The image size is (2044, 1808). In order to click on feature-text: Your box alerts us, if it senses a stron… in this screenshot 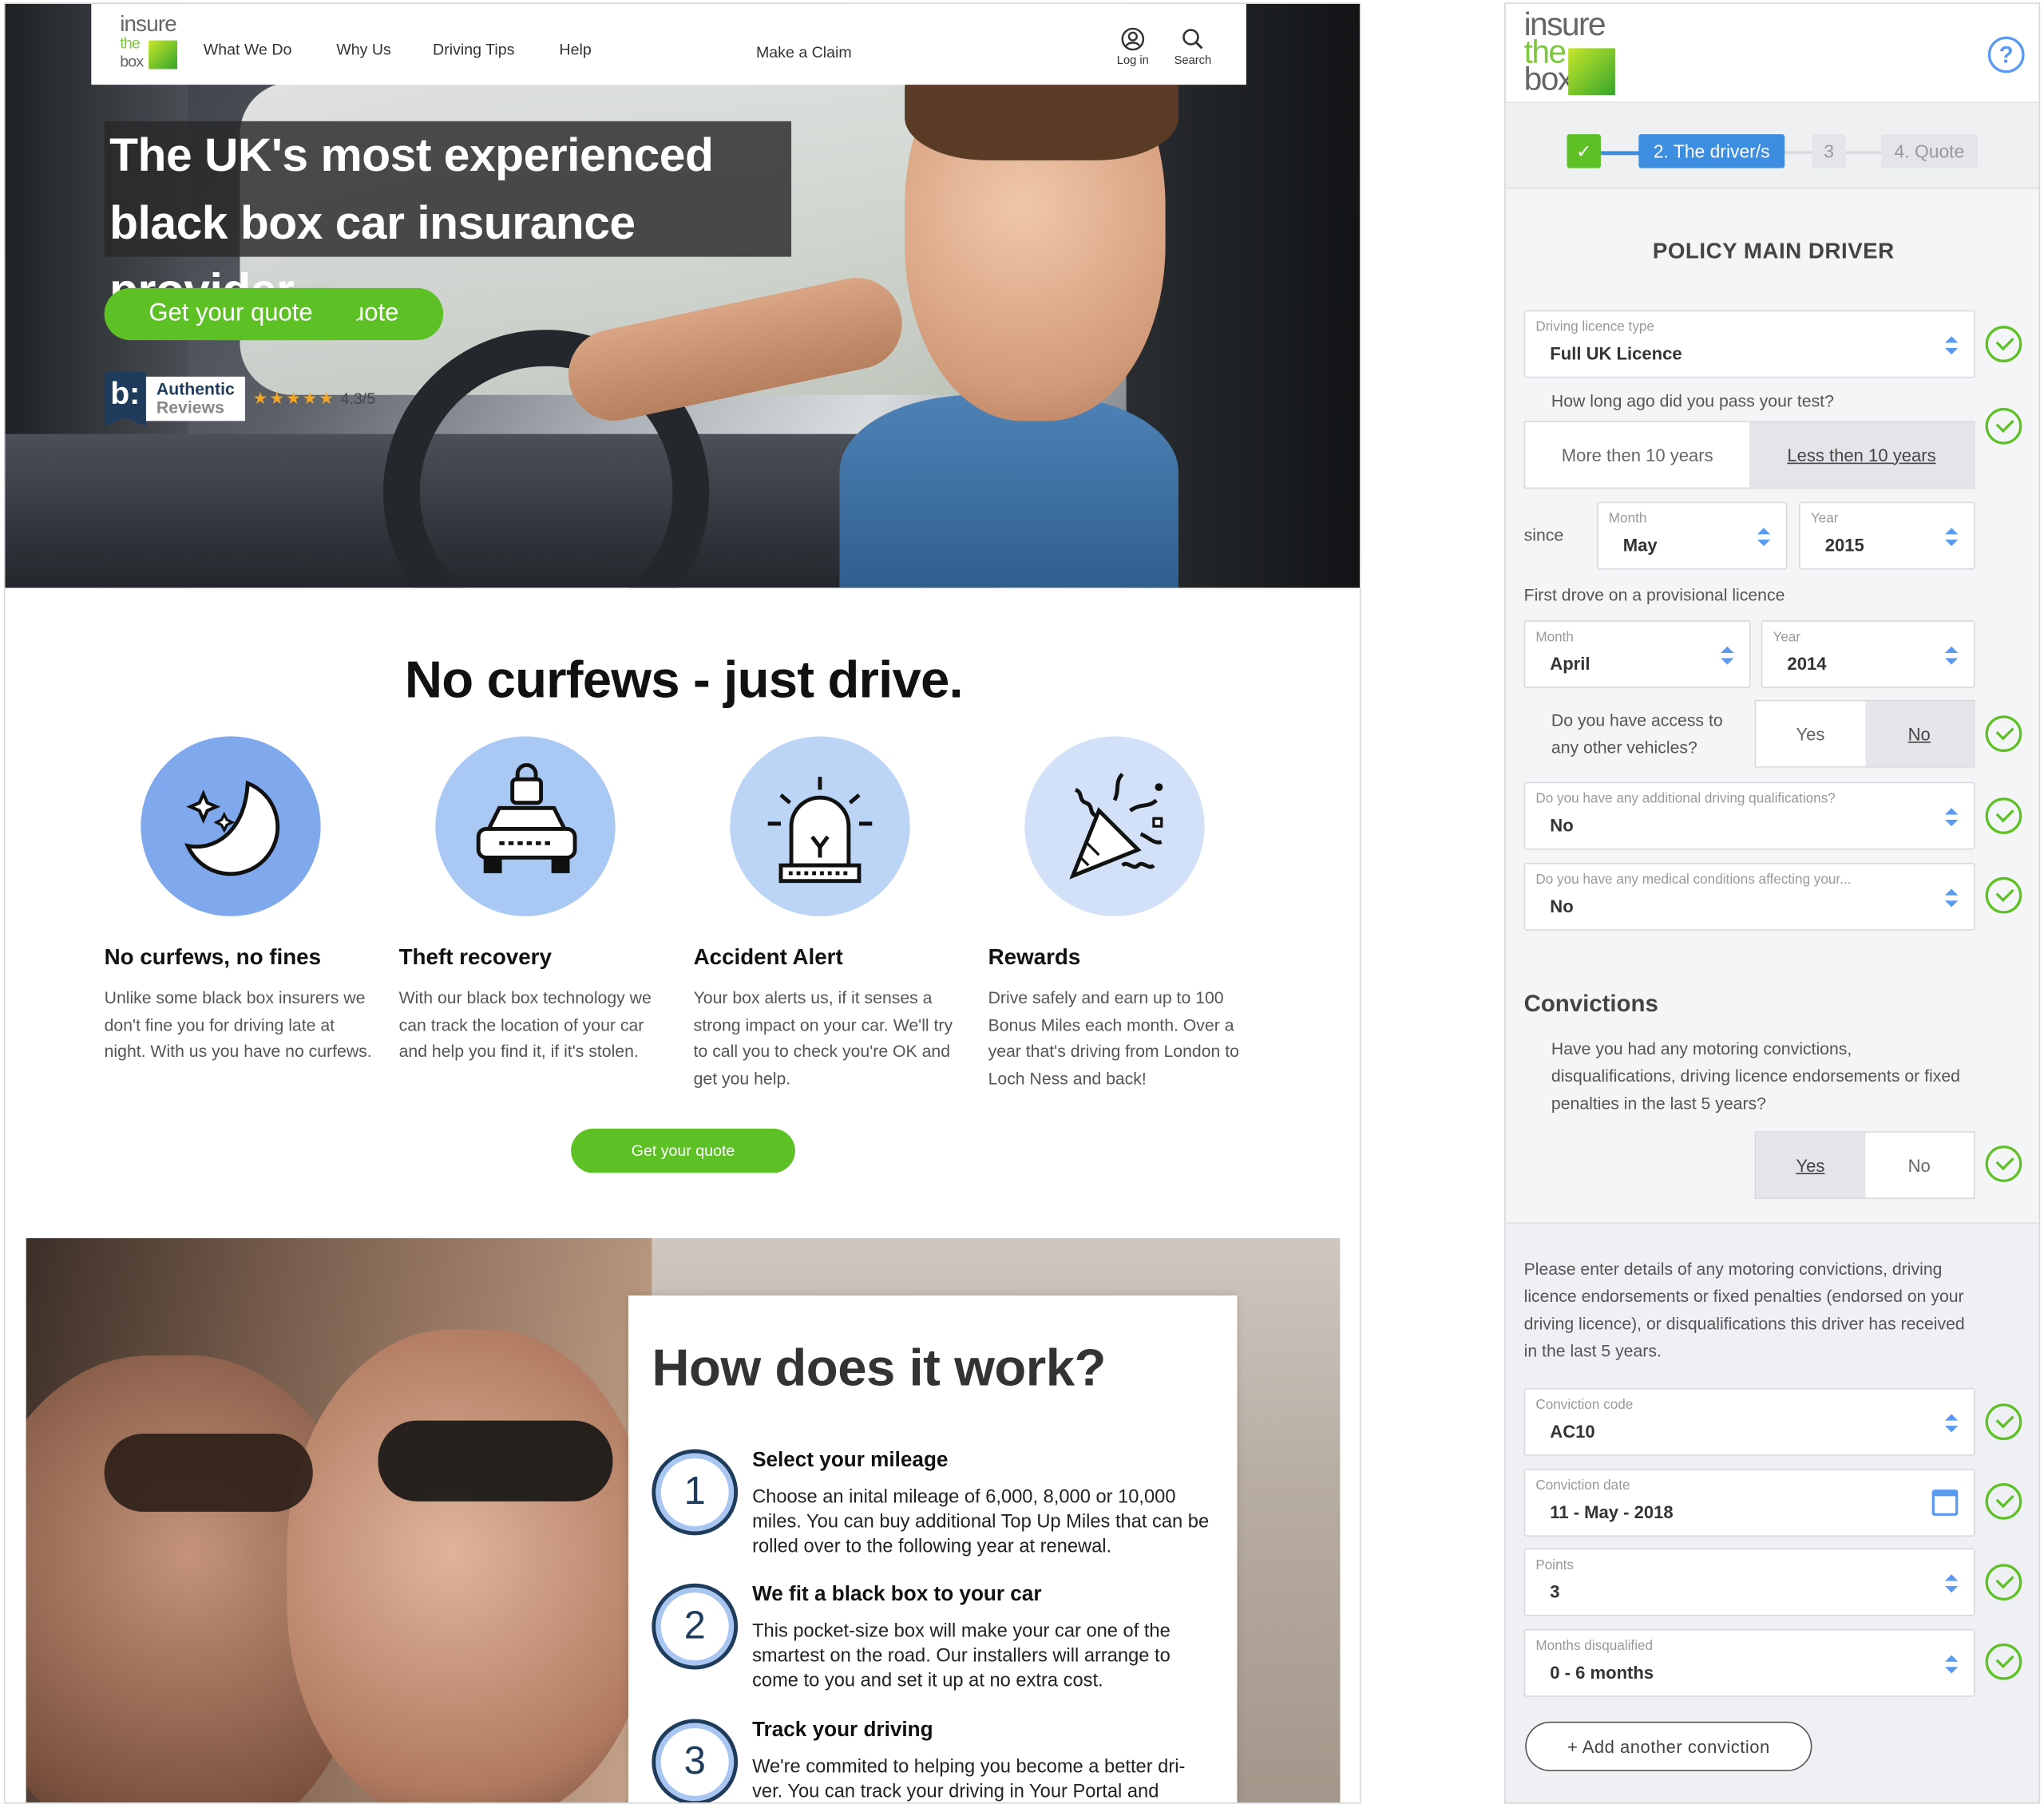, I will do `click(823, 1037)`.